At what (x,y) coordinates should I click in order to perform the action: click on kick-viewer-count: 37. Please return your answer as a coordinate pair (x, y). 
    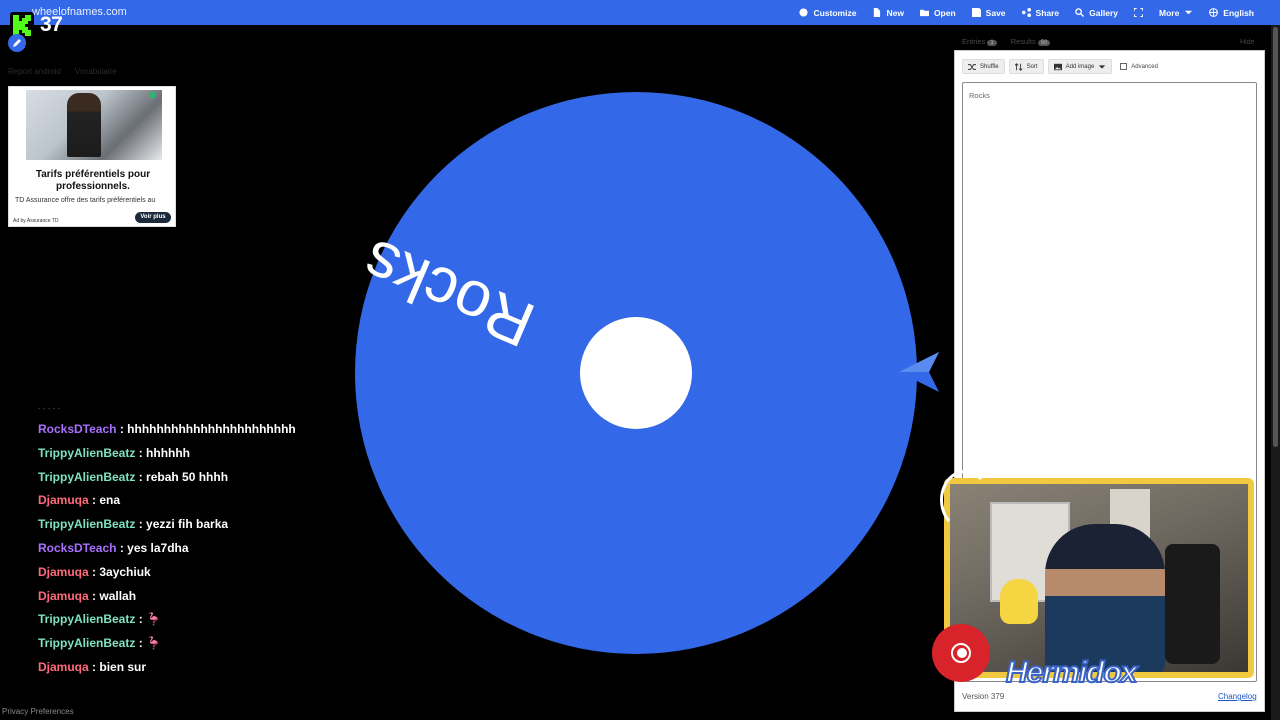
    Looking at the image, I should click on (51, 24).